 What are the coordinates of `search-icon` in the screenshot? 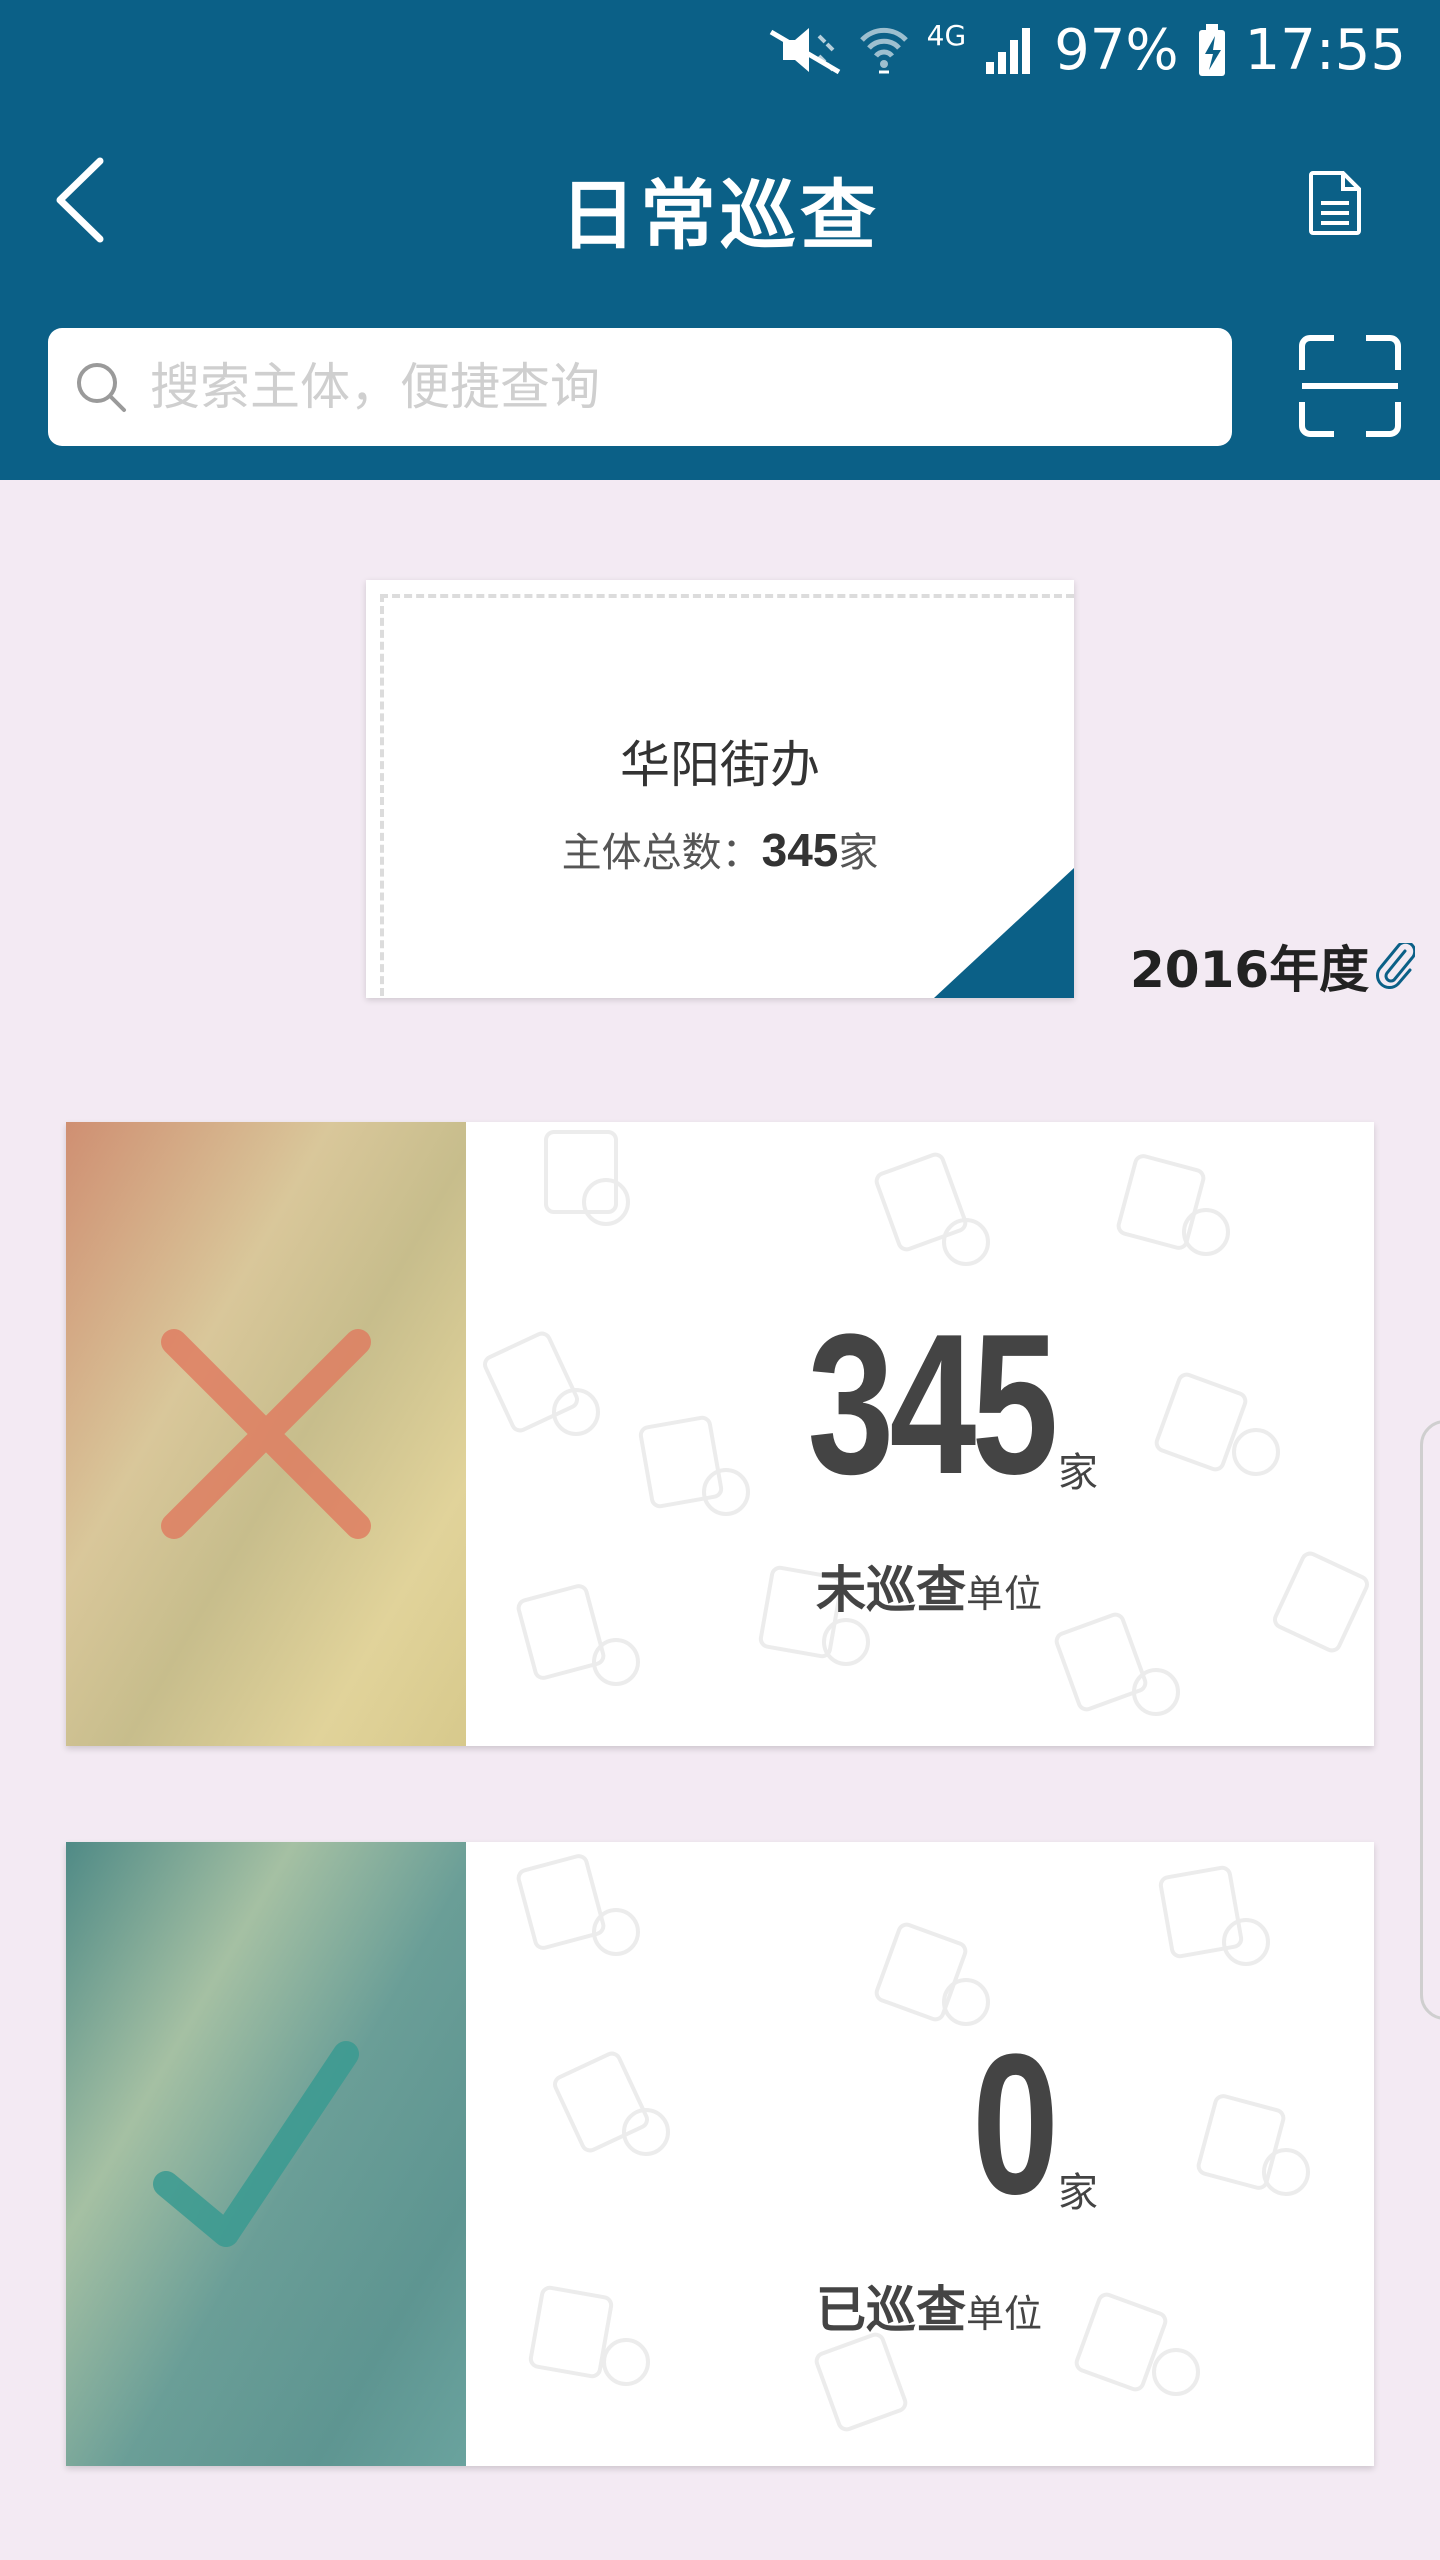 It's located at (101, 387).